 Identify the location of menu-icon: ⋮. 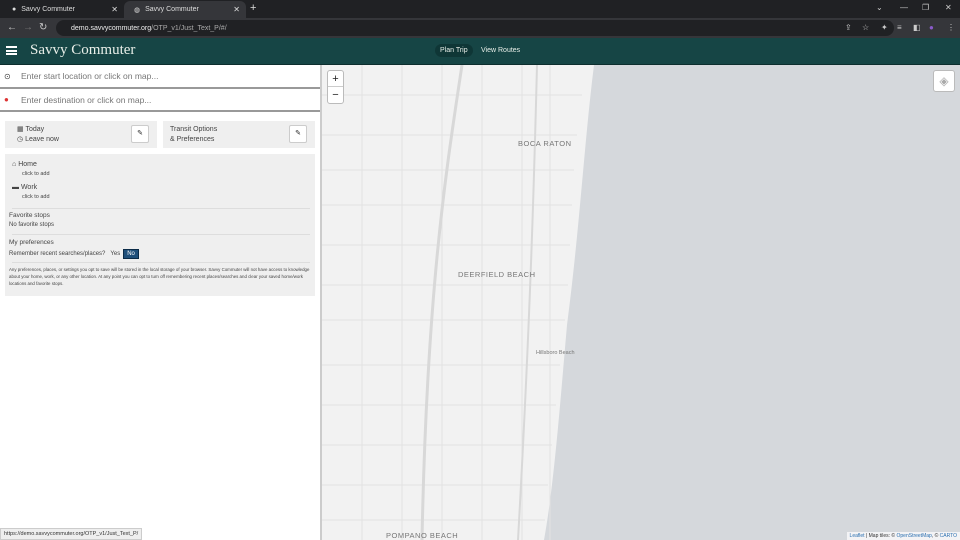
(951, 27).